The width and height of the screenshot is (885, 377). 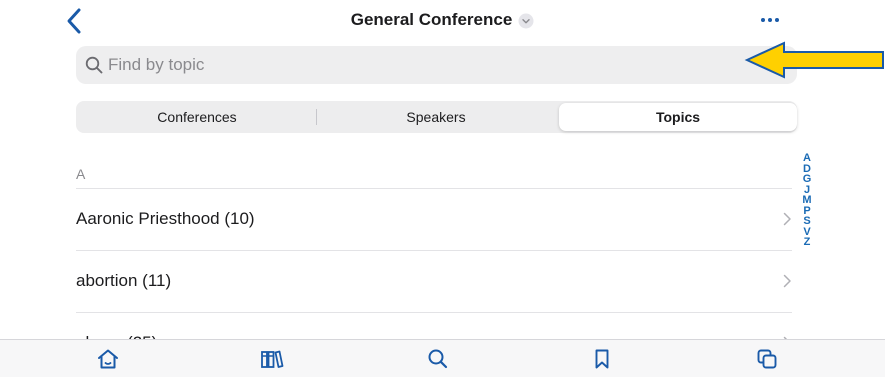 What do you see at coordinates (814, 60) in the screenshot?
I see `yellow-arrow-icon` at bounding box center [814, 60].